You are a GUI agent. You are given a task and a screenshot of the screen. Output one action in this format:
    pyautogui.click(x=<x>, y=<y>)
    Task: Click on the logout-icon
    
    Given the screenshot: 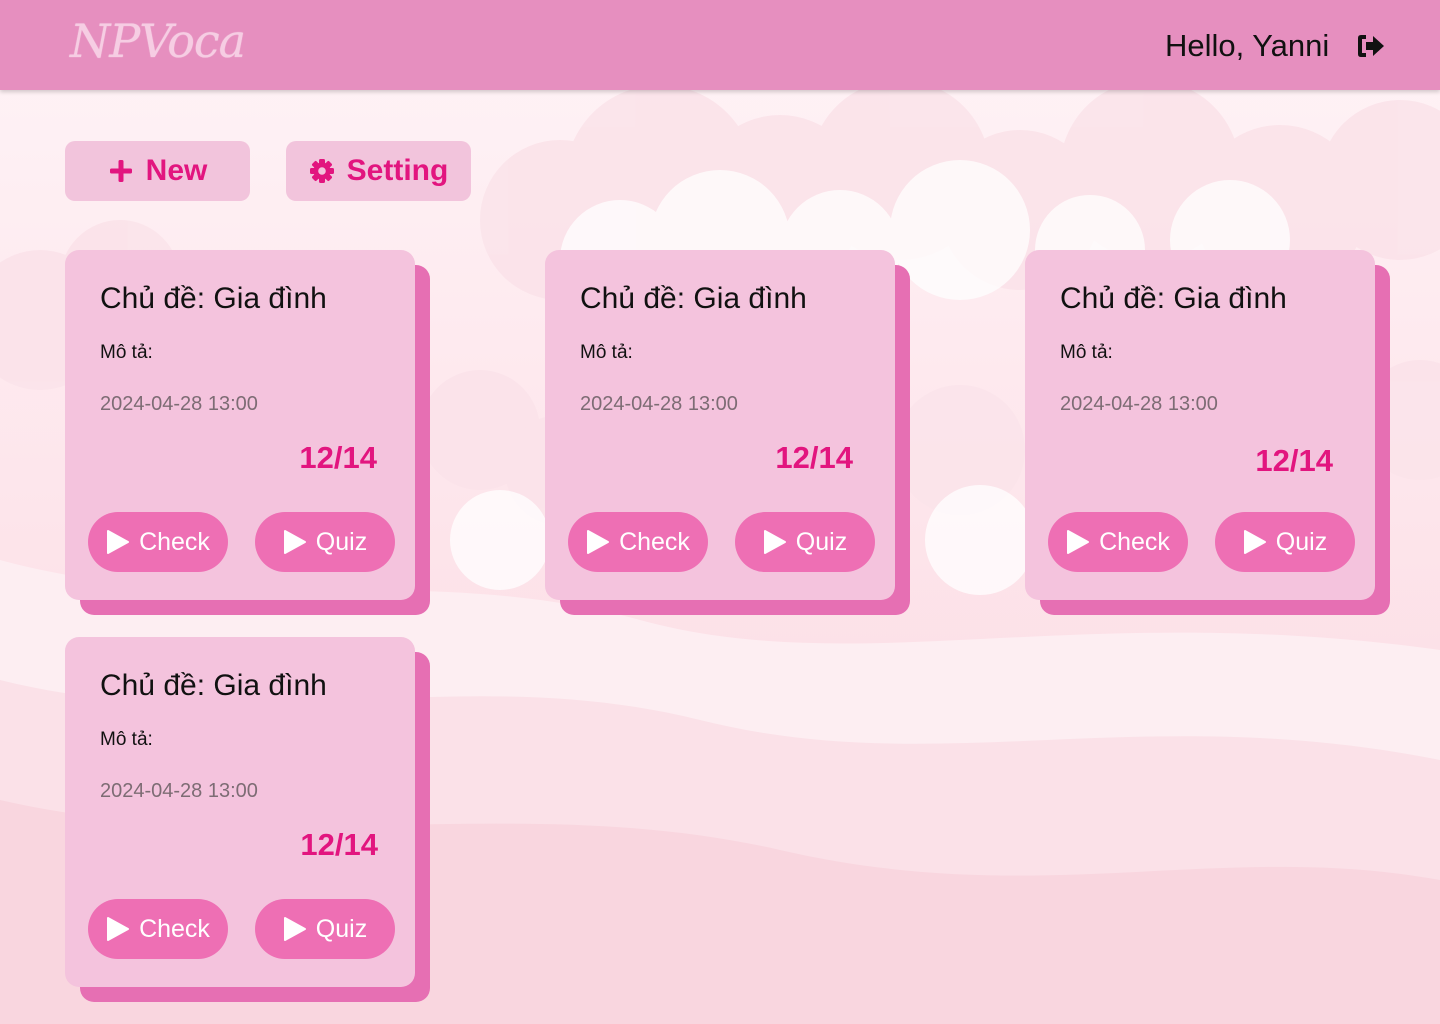 What is the action you would take?
    pyautogui.click(x=1370, y=46)
    